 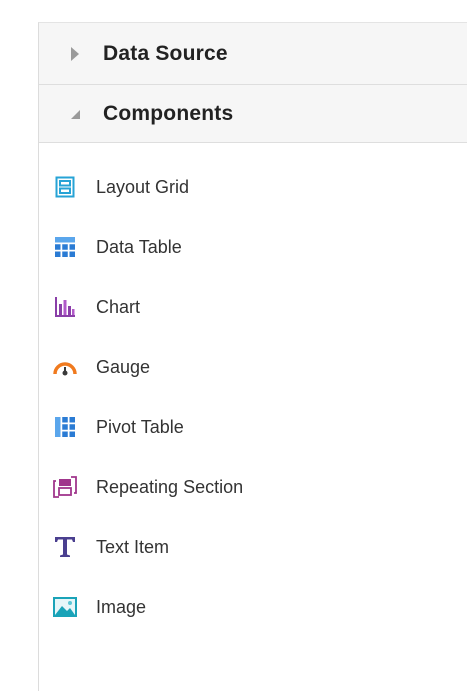 What do you see at coordinates (253, 607) in the screenshot?
I see `component-item-image: Image` at bounding box center [253, 607].